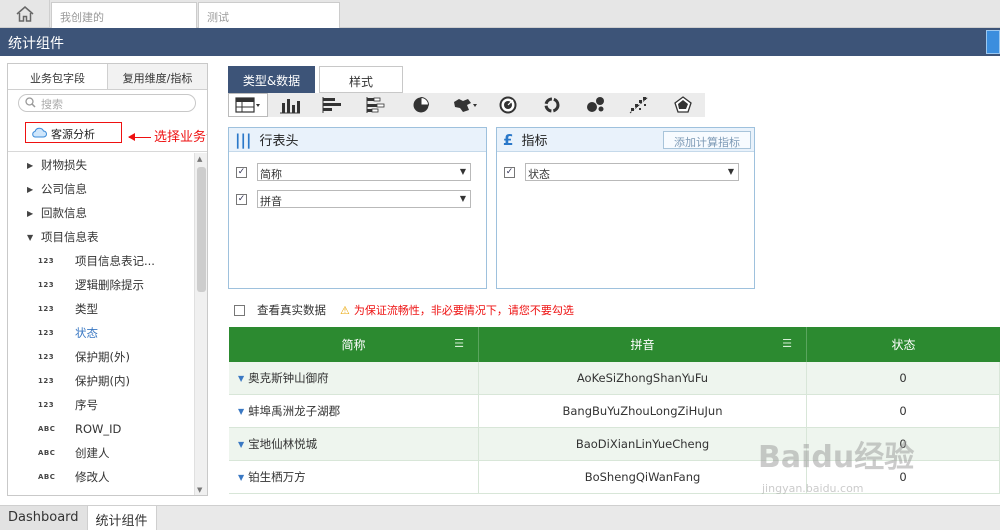  Describe the element at coordinates (239, 310) in the screenshot. I see `real-data-checkbox` at that location.